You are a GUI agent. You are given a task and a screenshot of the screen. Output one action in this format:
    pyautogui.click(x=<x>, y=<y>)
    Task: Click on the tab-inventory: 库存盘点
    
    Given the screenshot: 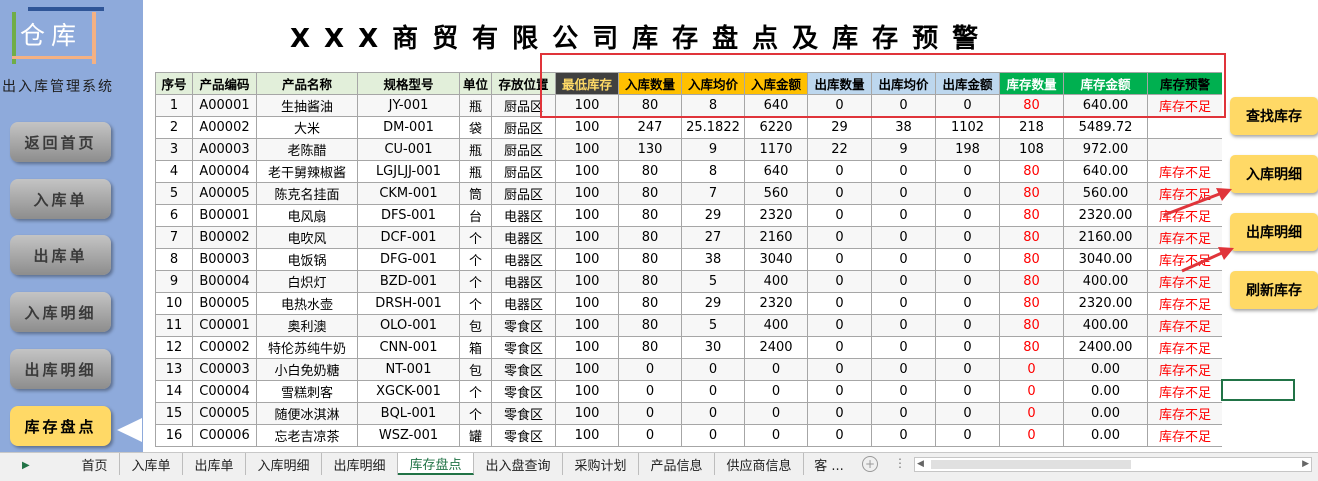 What is the action you would take?
    pyautogui.click(x=436, y=464)
    